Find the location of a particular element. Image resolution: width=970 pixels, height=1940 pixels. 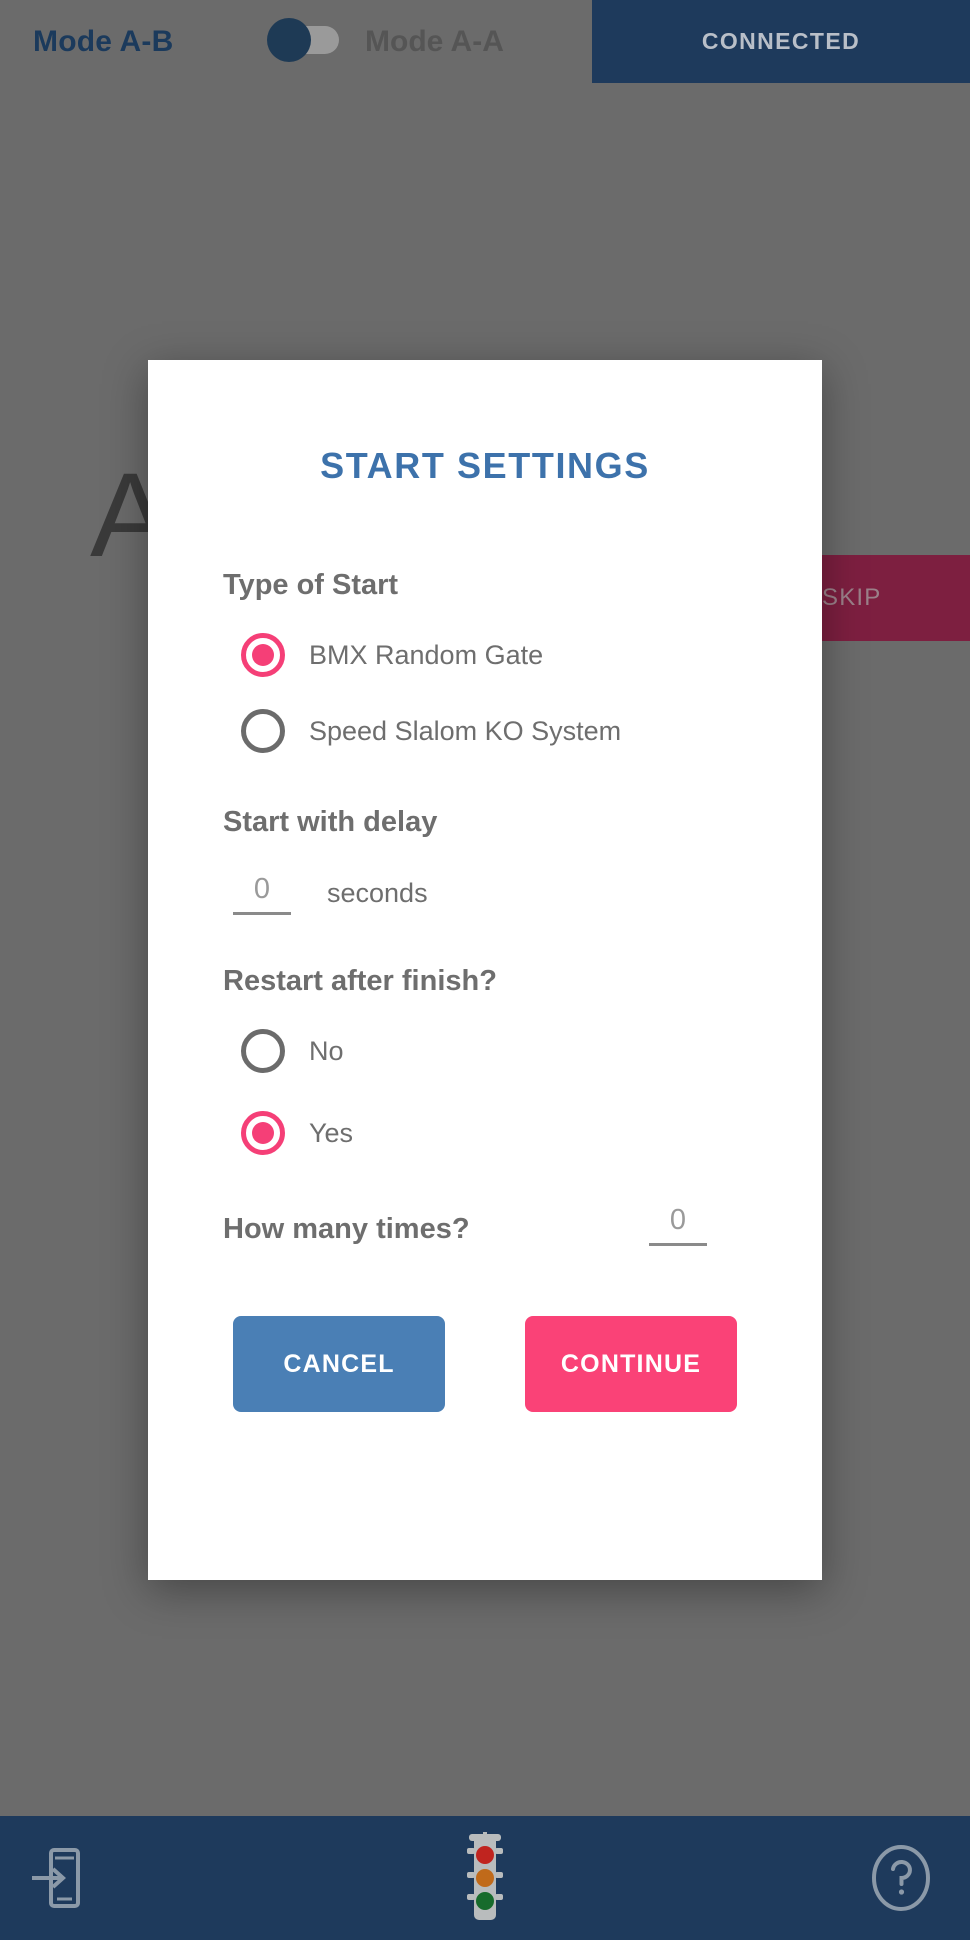

type-of-start-radio-group: BMX Random Gate Speed Slalom KO System is located at coordinates (485, 693).